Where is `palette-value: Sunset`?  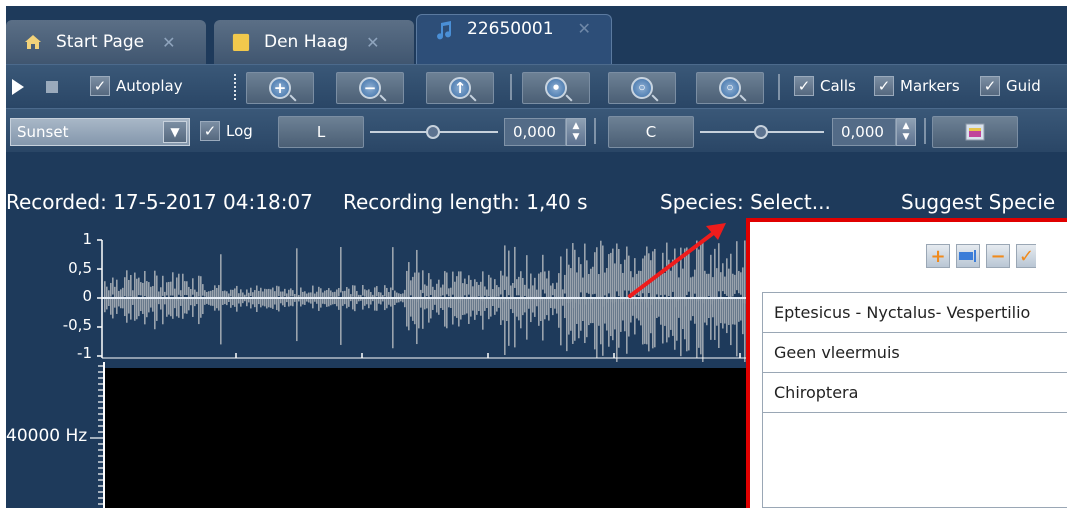
palette-value: Sunset is located at coordinates (43, 132).